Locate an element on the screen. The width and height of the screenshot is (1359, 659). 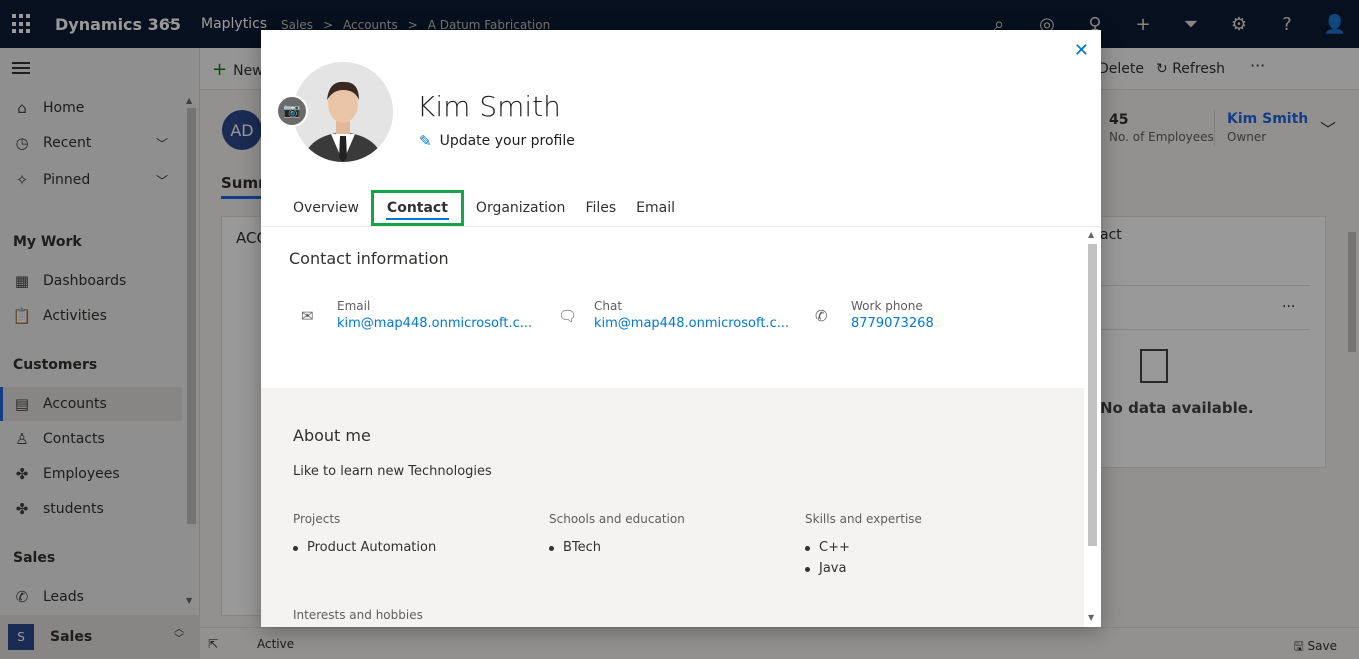
scrollbar-thumb is located at coordinates (1092, 395).